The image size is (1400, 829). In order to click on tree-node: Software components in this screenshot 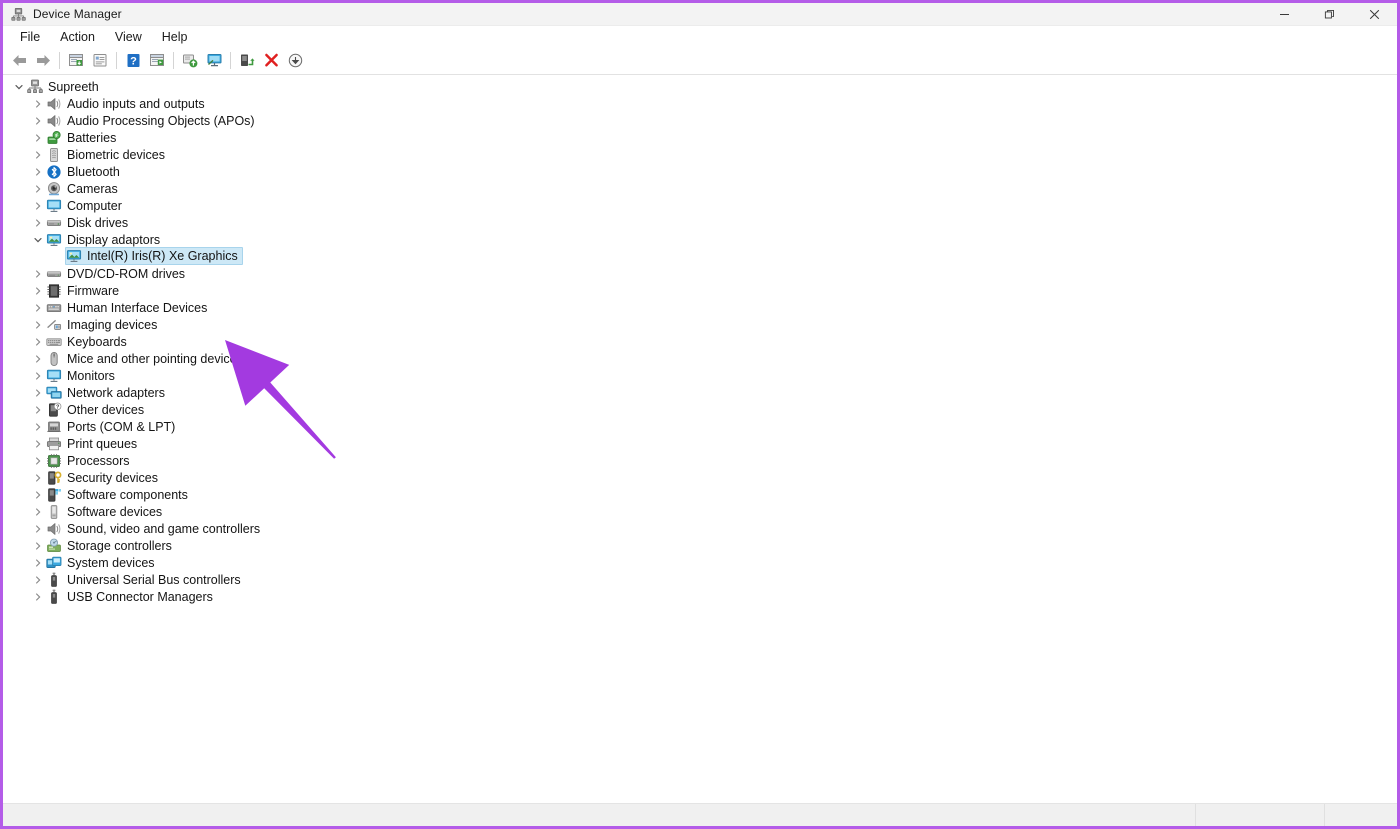, I will do `click(119, 495)`.